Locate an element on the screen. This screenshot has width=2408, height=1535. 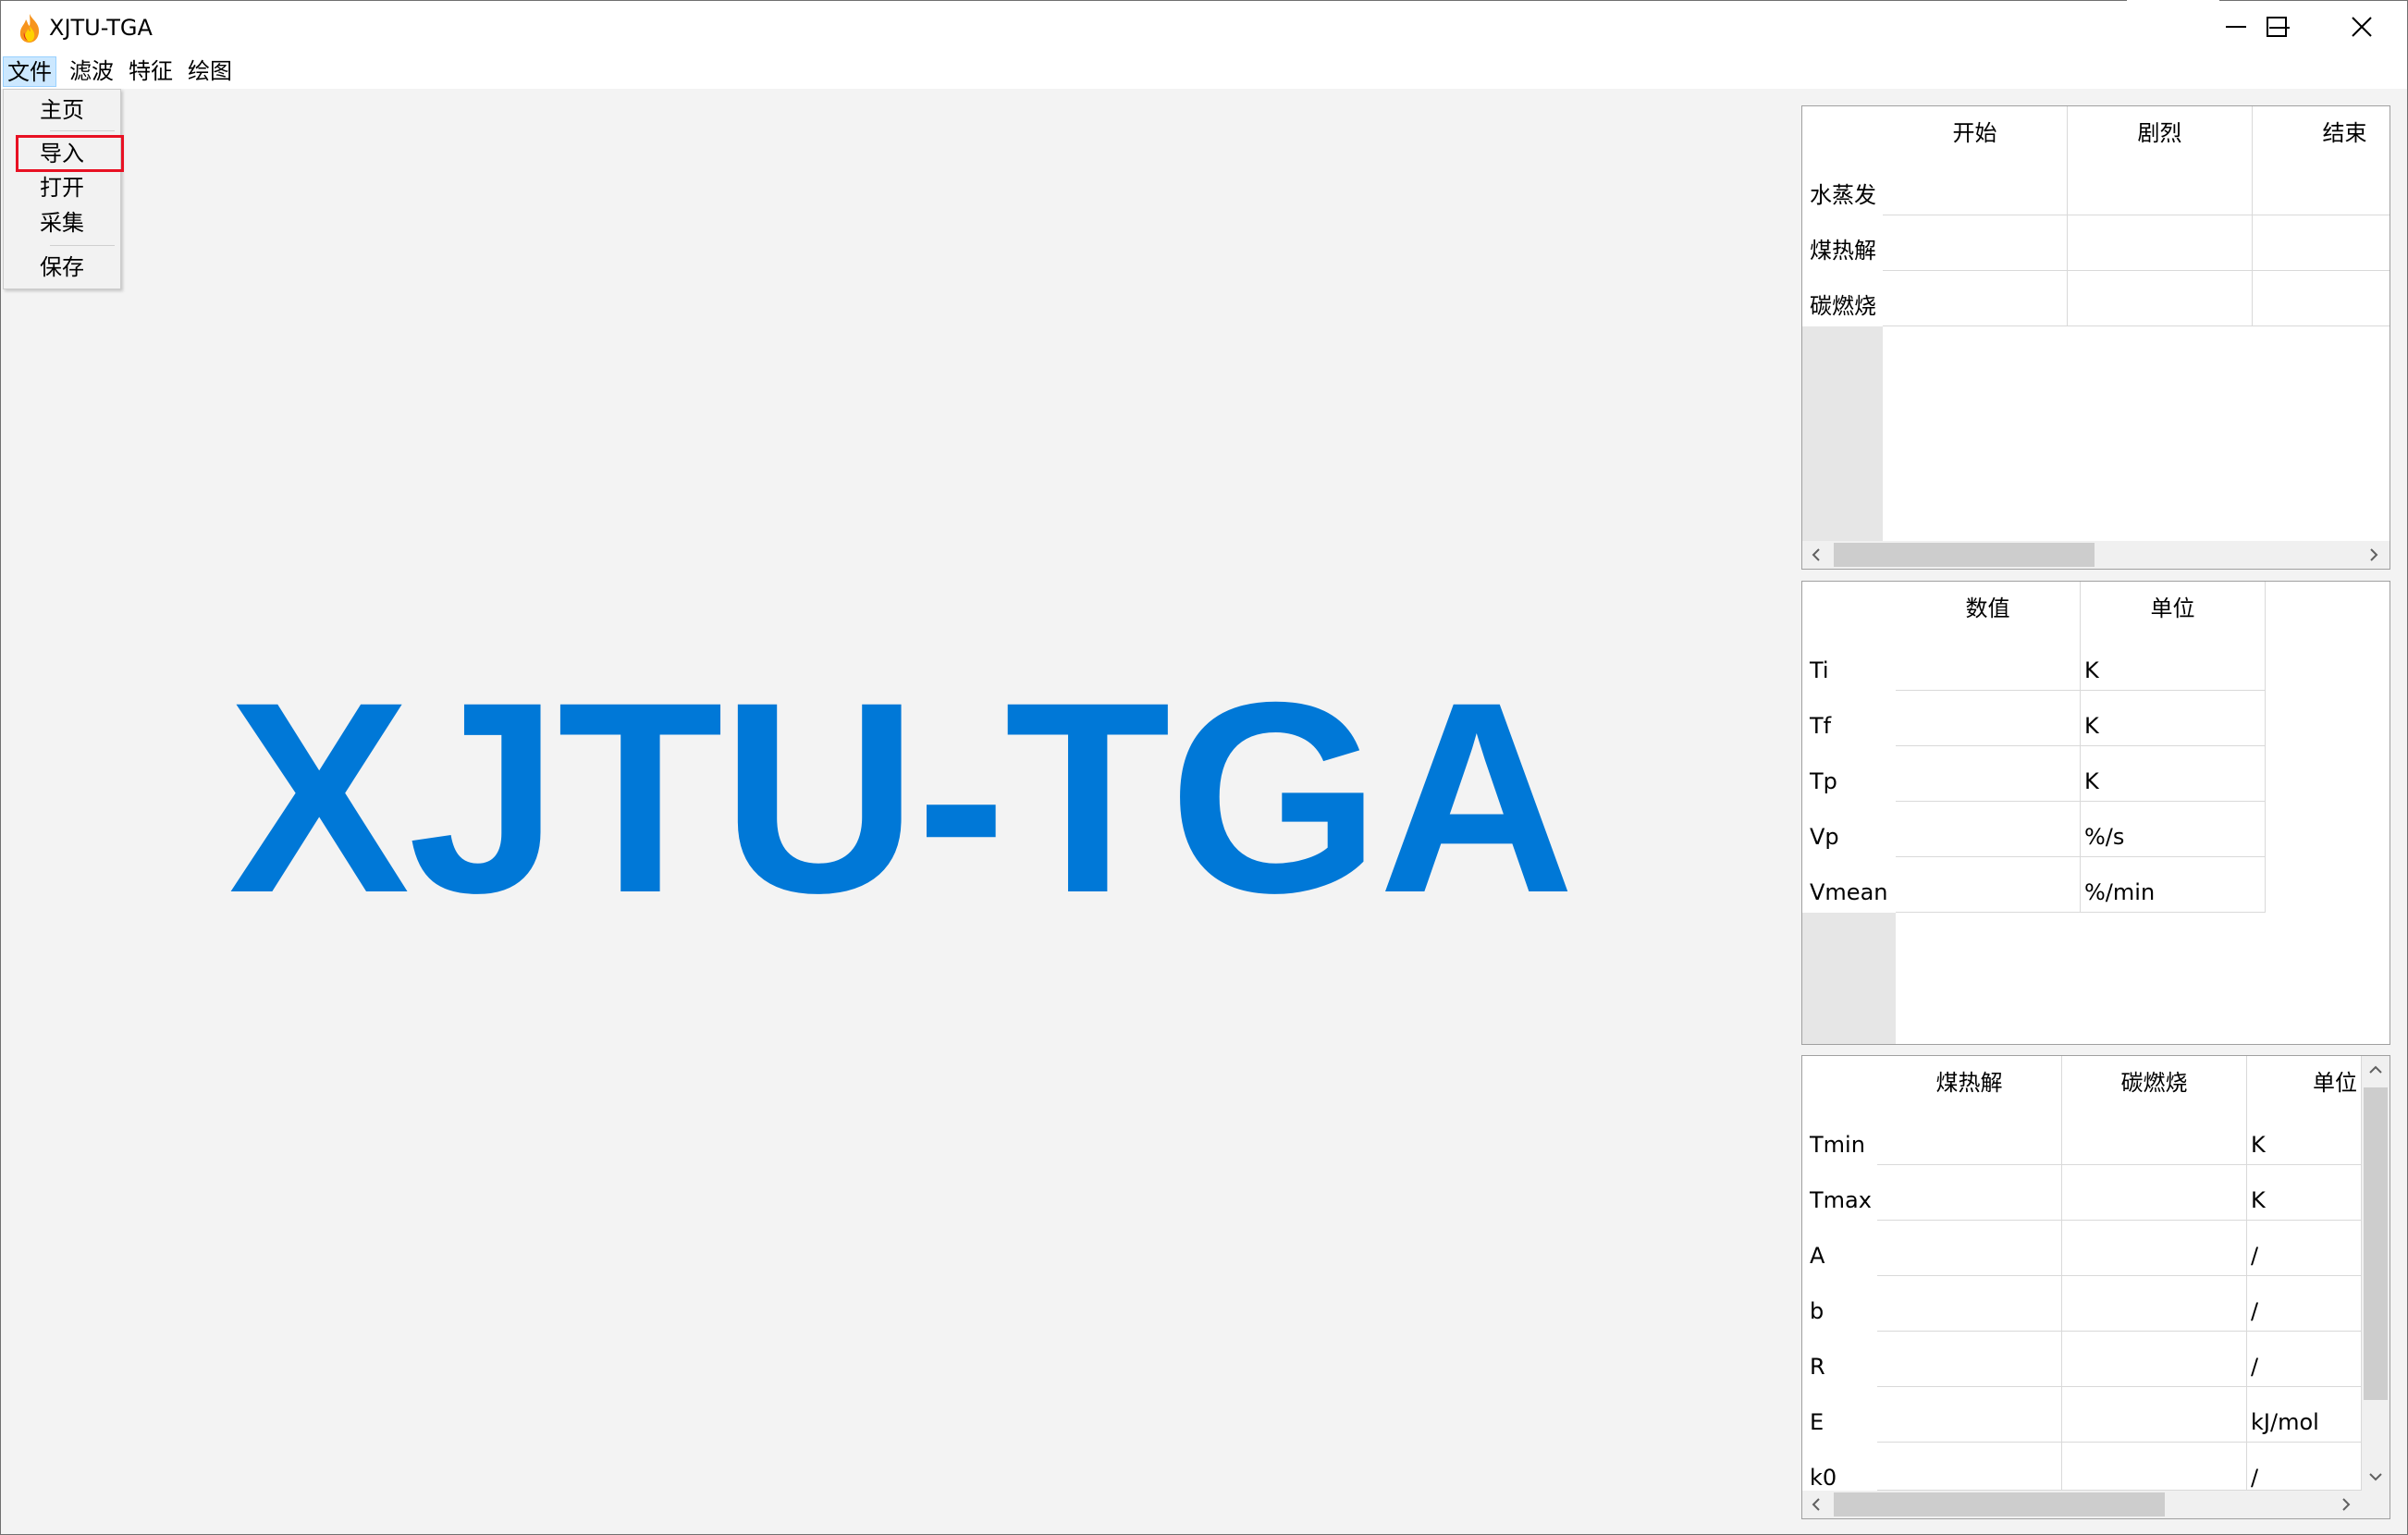
close-button is located at coordinates (2361, 27).